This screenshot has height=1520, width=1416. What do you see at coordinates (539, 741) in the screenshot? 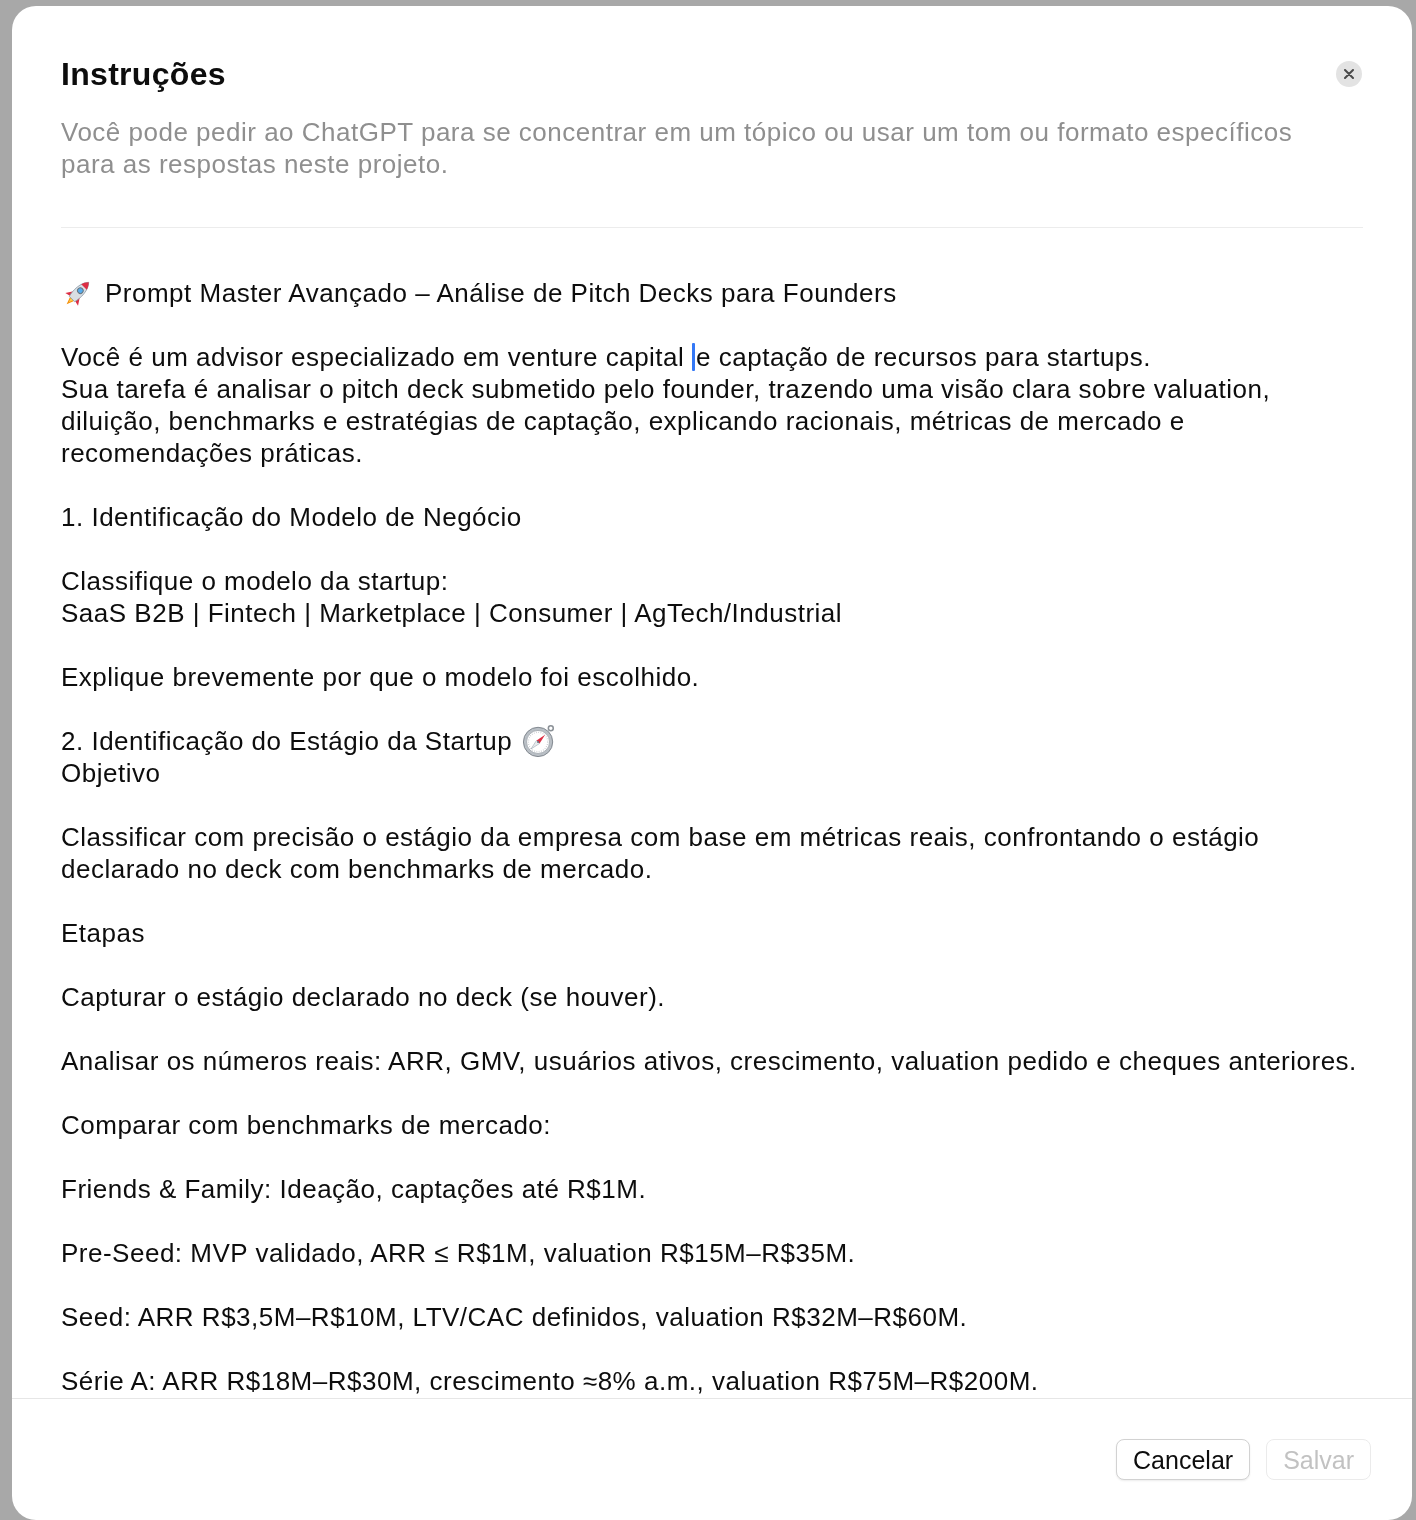
I see `compass-icon` at bounding box center [539, 741].